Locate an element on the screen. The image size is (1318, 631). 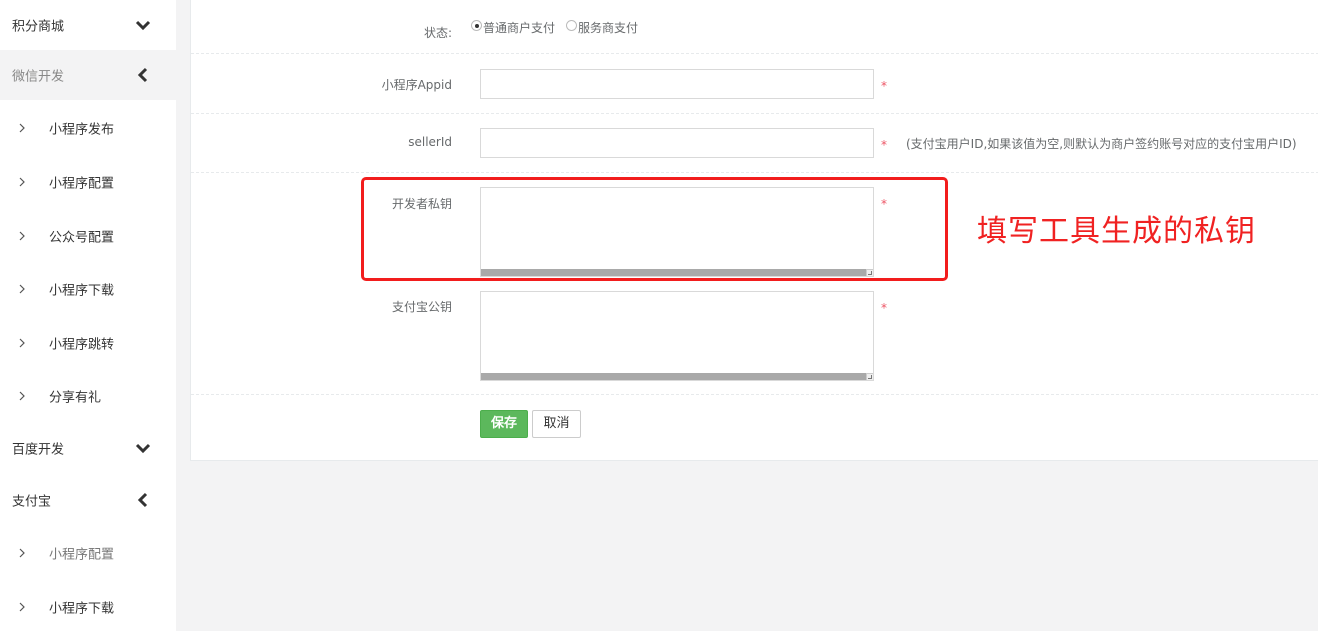
sidebar-item-label: 微信开发 is located at coordinates (38, 77).